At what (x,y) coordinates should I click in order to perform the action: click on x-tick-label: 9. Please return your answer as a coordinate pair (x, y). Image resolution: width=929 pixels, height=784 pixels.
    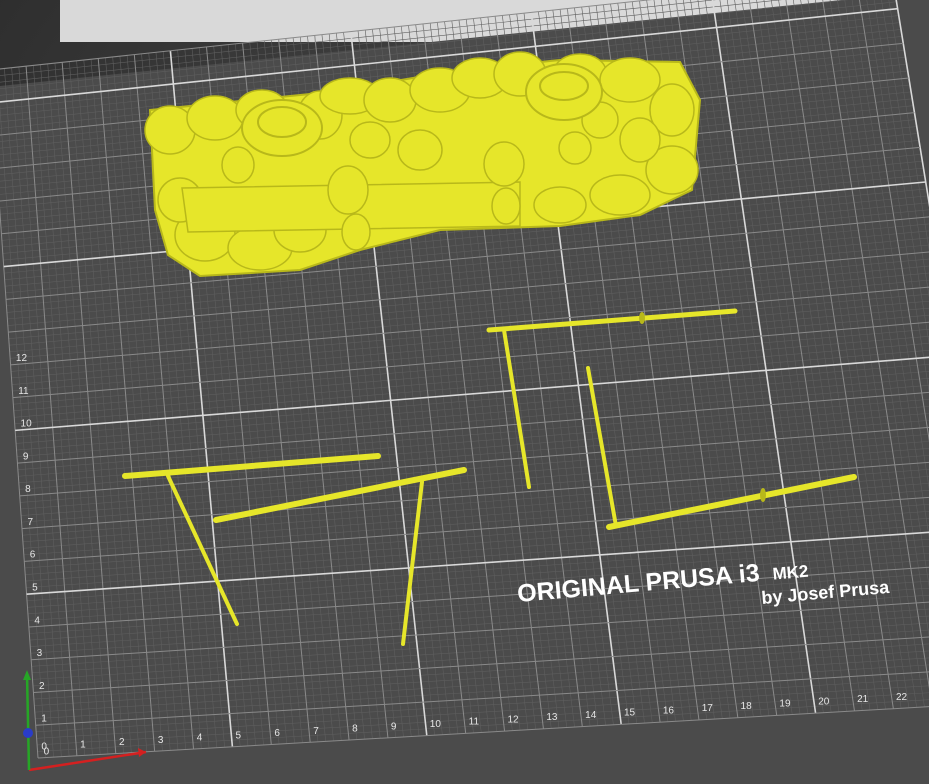
    Looking at the image, I should click on (394, 726).